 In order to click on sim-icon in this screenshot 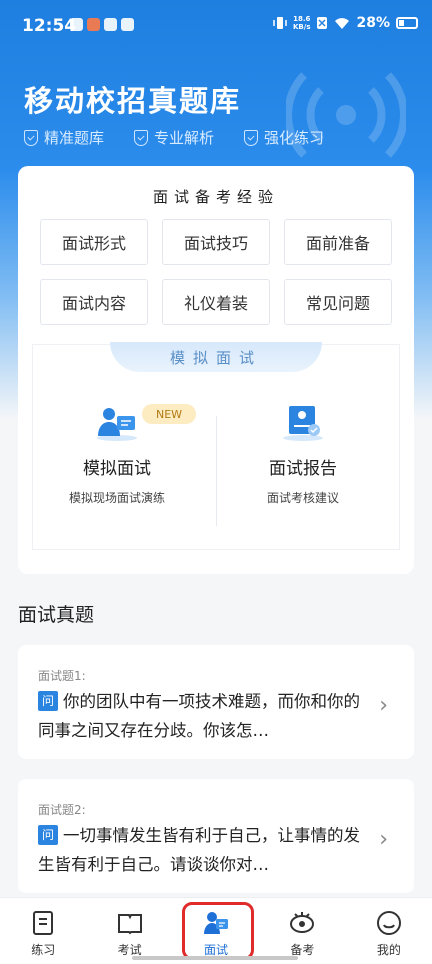, I will do `click(322, 23)`.